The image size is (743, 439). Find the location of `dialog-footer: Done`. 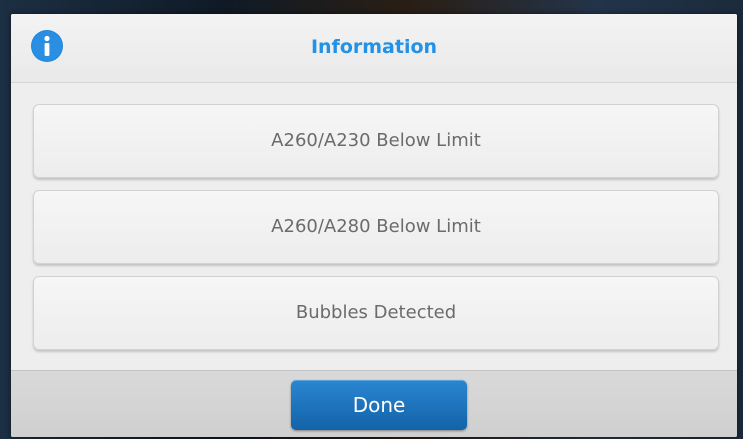

dialog-footer: Done is located at coordinates (374, 403).